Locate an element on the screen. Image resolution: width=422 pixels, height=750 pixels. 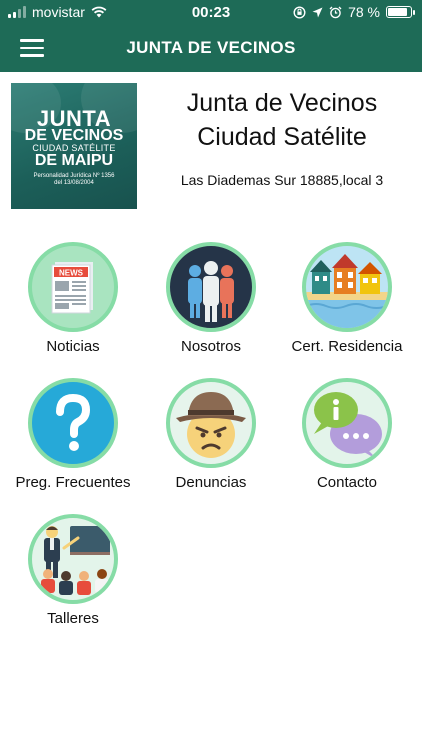
newspaper-icon: NEWS is located at coordinates (73, 287).